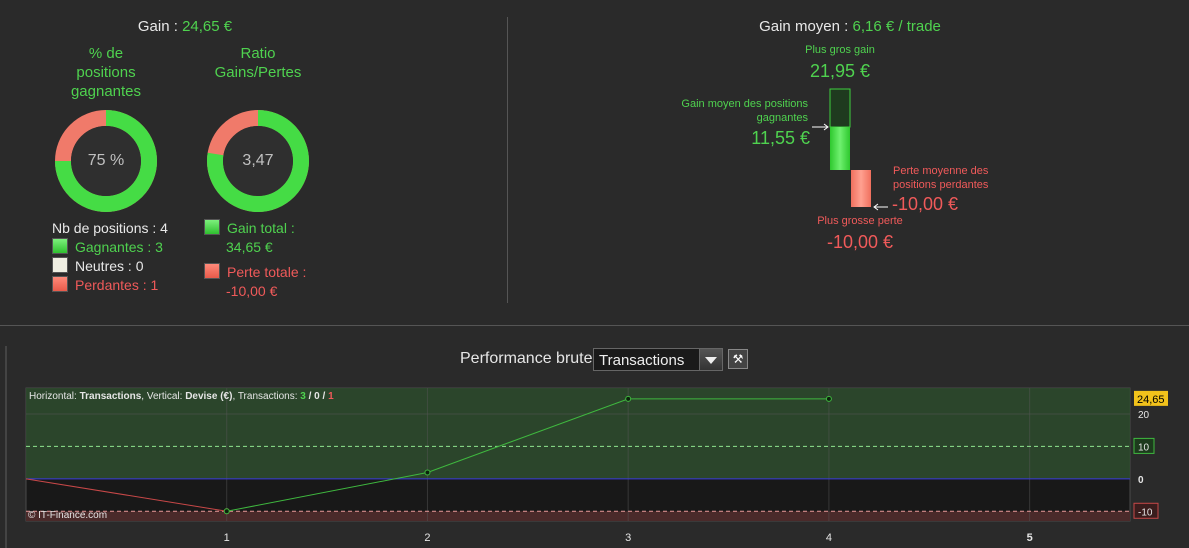  What do you see at coordinates (258, 72) in the screenshot?
I see `ratio-title-line: Gains/Pertes` at bounding box center [258, 72].